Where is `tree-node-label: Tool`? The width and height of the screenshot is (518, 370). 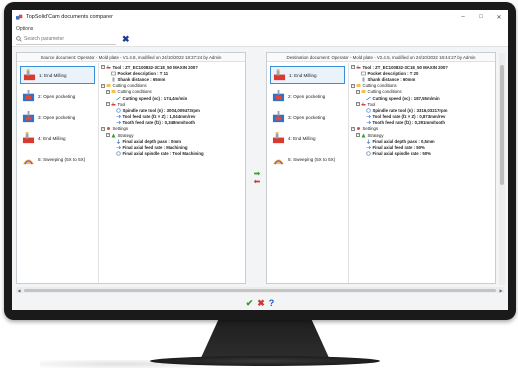 tree-node-label: Tool is located at coordinates (121, 104).